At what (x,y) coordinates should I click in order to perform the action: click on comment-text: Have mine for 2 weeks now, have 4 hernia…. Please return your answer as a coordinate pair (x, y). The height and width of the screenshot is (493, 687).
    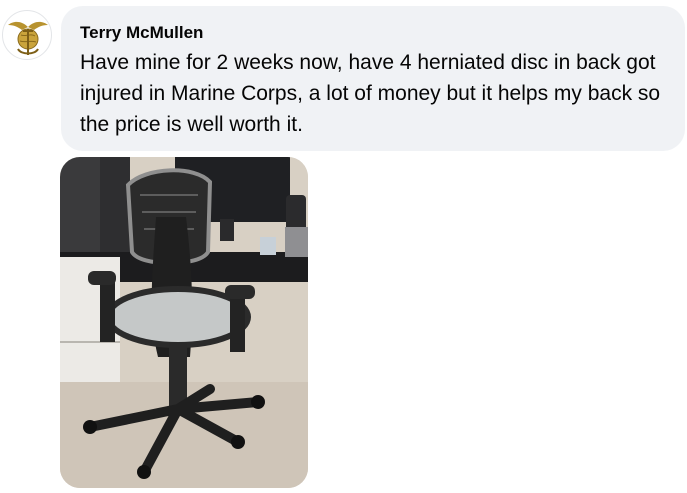
    Looking at the image, I should click on (370, 93).